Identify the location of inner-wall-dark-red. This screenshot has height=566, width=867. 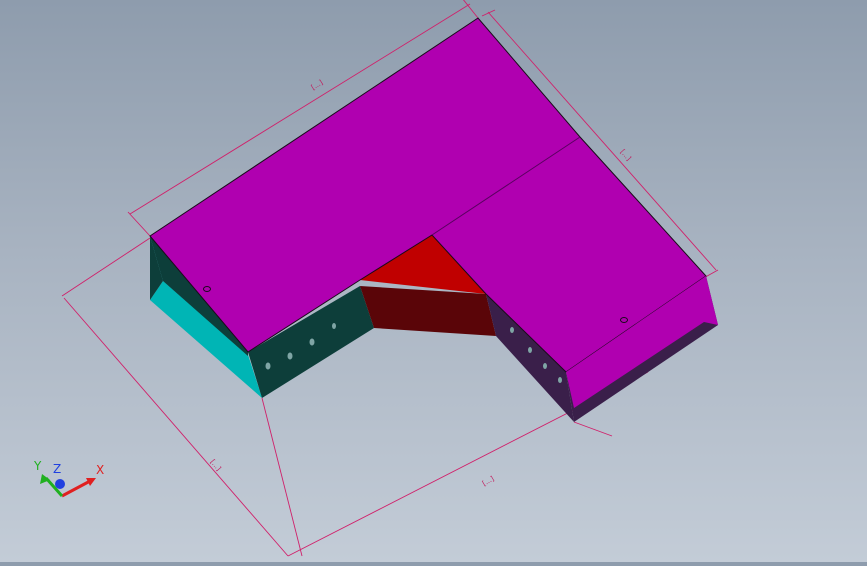
(428, 311).